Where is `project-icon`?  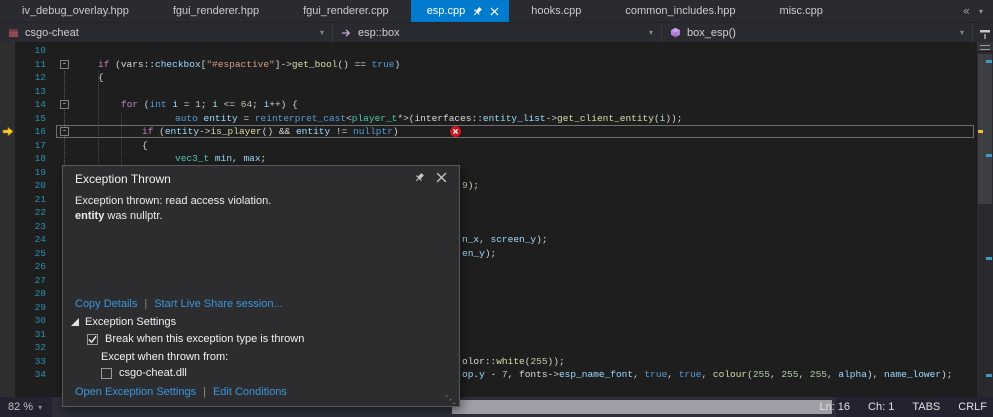 project-icon is located at coordinates (13, 32).